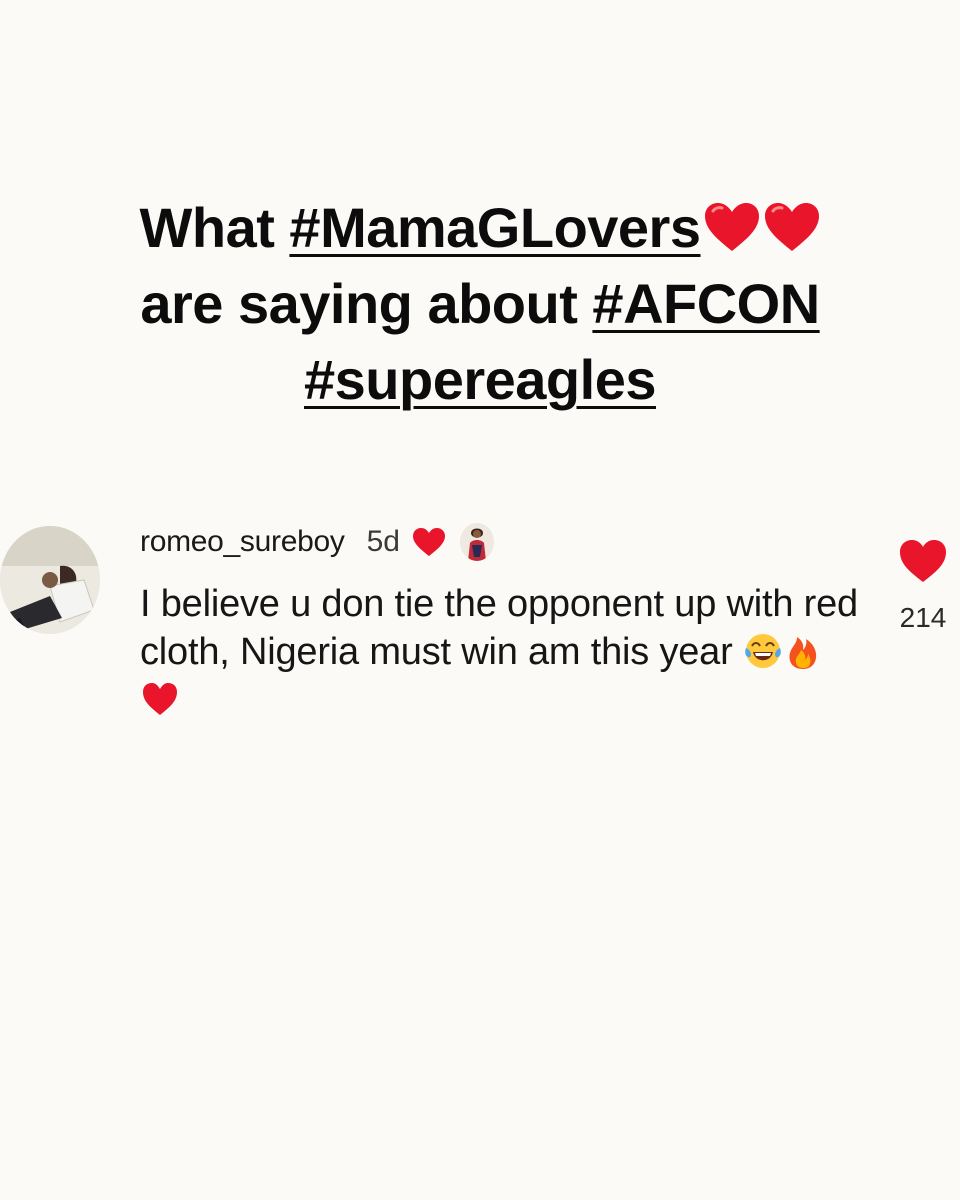 This screenshot has height=1200, width=960. Describe the element at coordinates (383, 541) in the screenshot. I see `comment-time: 5d` at that location.